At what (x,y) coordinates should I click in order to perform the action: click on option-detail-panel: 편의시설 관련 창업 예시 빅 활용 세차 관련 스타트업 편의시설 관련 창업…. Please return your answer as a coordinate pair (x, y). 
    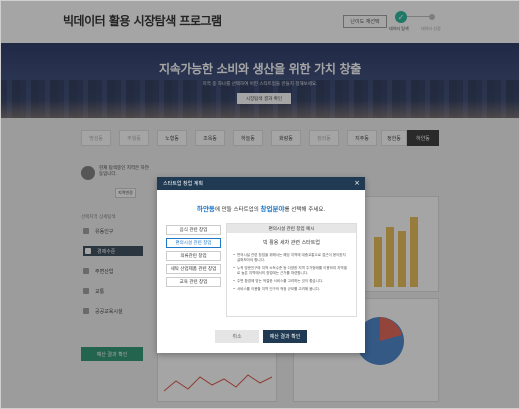
    Looking at the image, I should click on (291, 270).